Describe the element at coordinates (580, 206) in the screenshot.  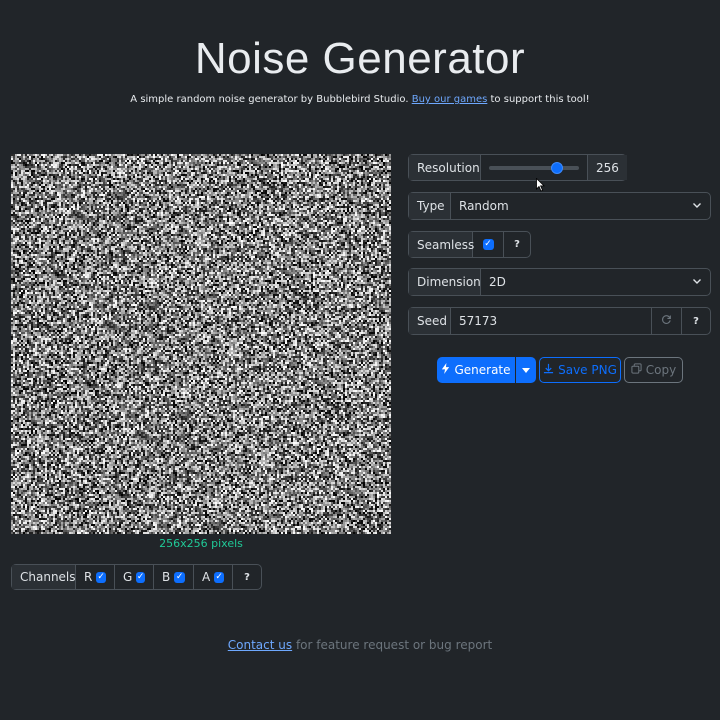
I see `type-select: Random` at that location.